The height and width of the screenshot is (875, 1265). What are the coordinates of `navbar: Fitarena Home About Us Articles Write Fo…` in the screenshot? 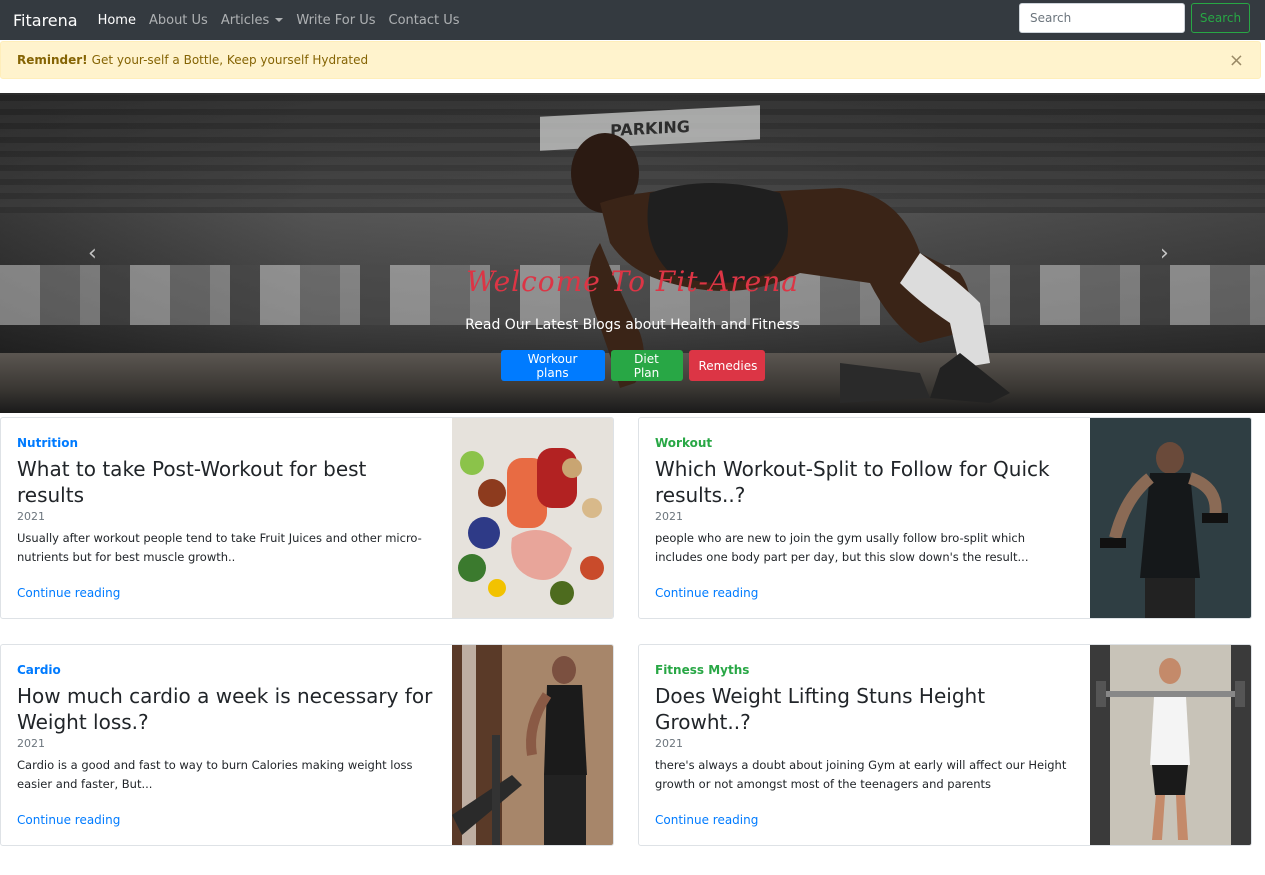 It's located at (632, 20).